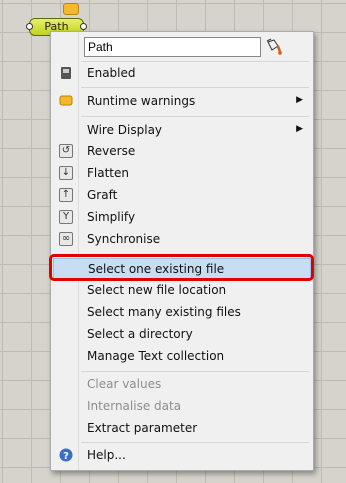  I want to click on menu-item-graft: ↑ Graft, so click(182, 195).